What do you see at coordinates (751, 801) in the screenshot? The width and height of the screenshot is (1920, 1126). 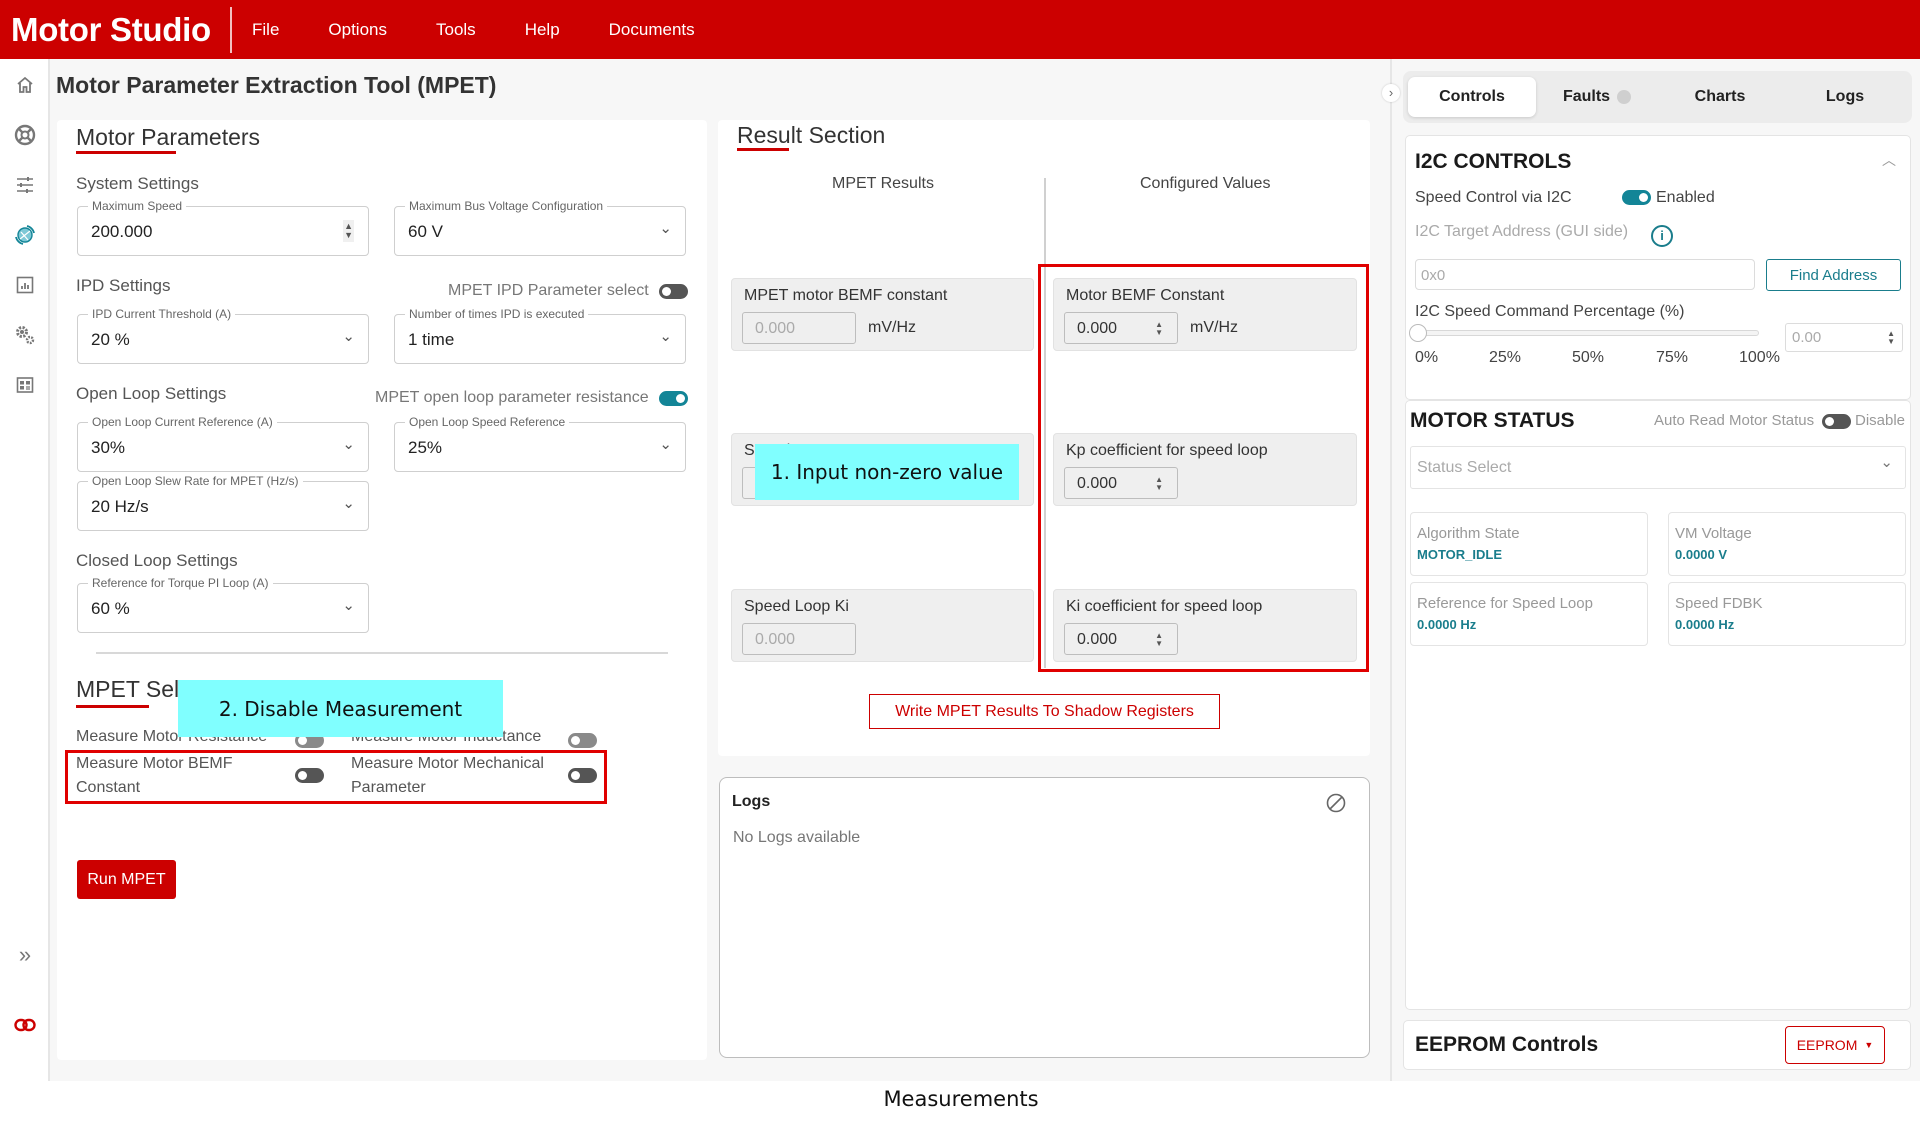 I see `logs-title: Logs` at bounding box center [751, 801].